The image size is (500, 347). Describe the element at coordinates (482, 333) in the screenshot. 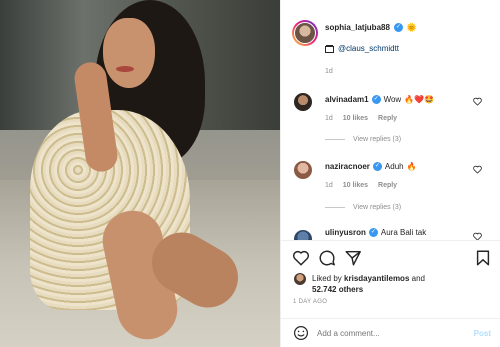

I see `post-button: Post` at that location.